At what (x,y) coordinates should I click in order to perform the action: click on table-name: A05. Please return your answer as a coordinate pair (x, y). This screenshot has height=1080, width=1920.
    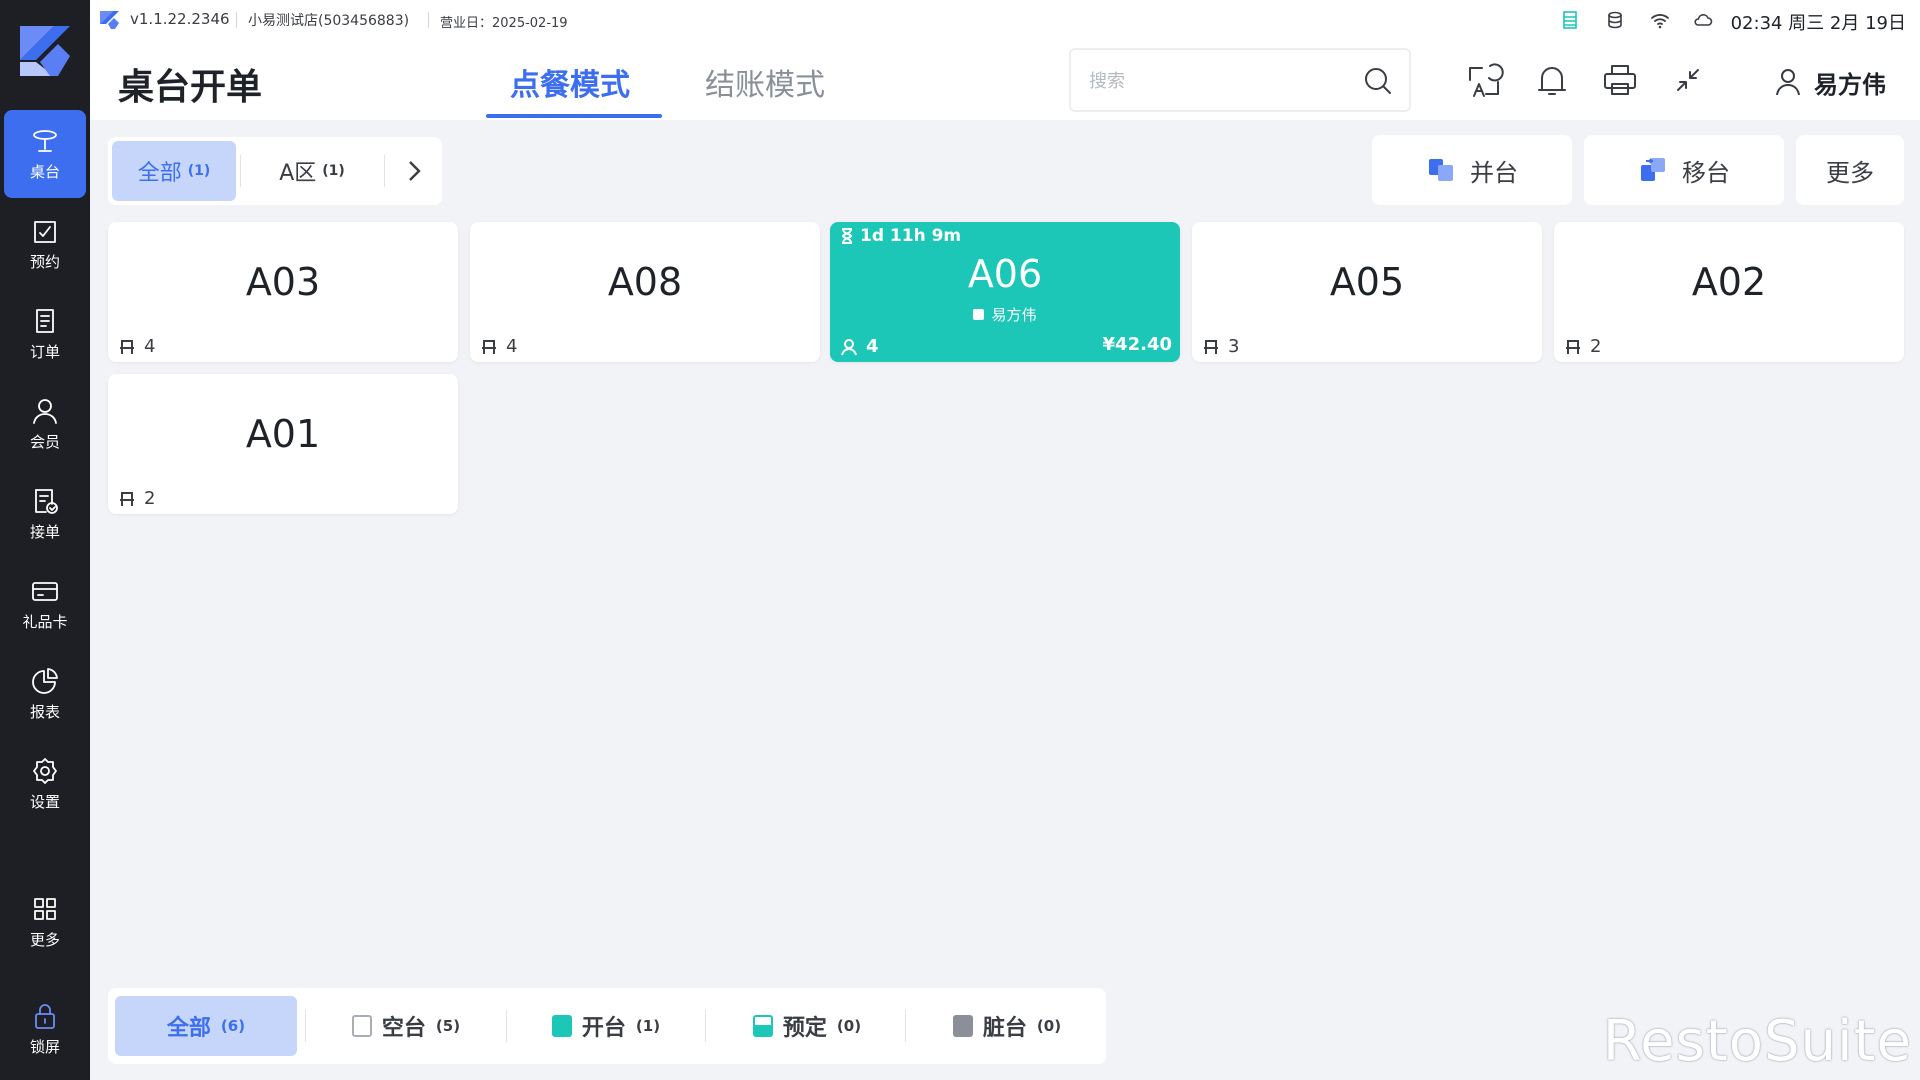
    Looking at the image, I should click on (1367, 282).